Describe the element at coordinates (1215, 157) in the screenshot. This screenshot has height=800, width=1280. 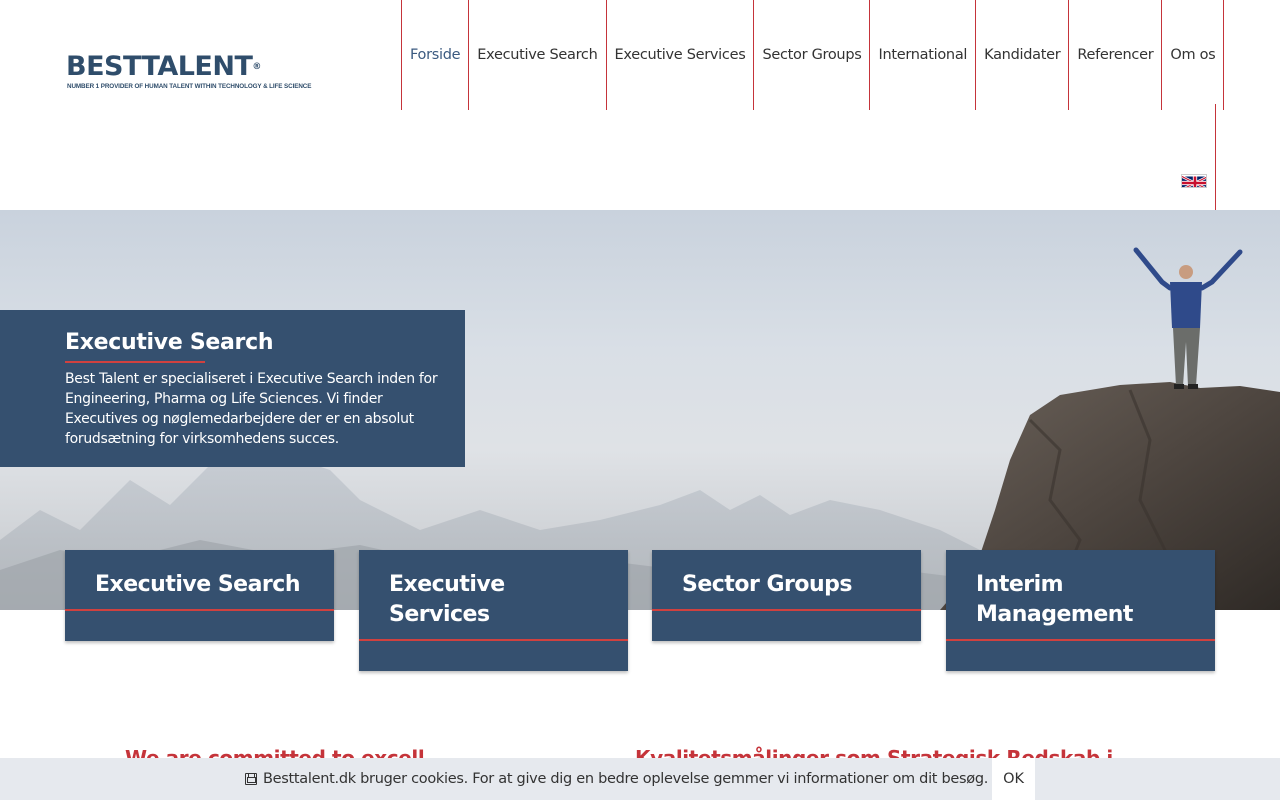
I see `language-divider` at that location.